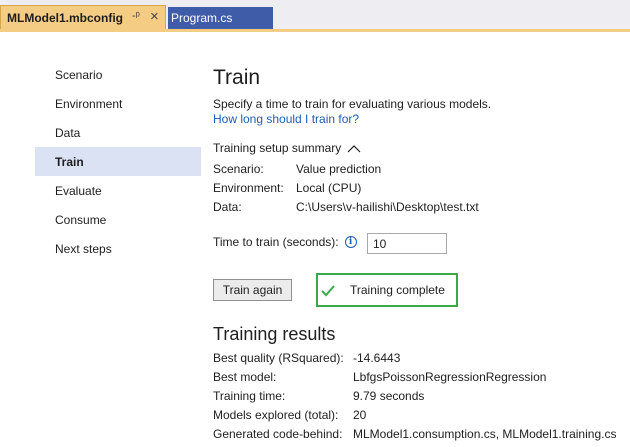 The width and height of the screenshot is (630, 447). What do you see at coordinates (248, 188) in the screenshot?
I see `summary-label-environment: Environment:` at bounding box center [248, 188].